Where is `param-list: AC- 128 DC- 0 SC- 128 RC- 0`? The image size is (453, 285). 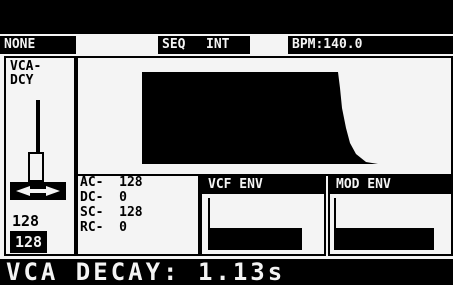
param-list: AC- 128 DC- 0 SC- 128 RC- 0 is located at coordinates (111, 206).